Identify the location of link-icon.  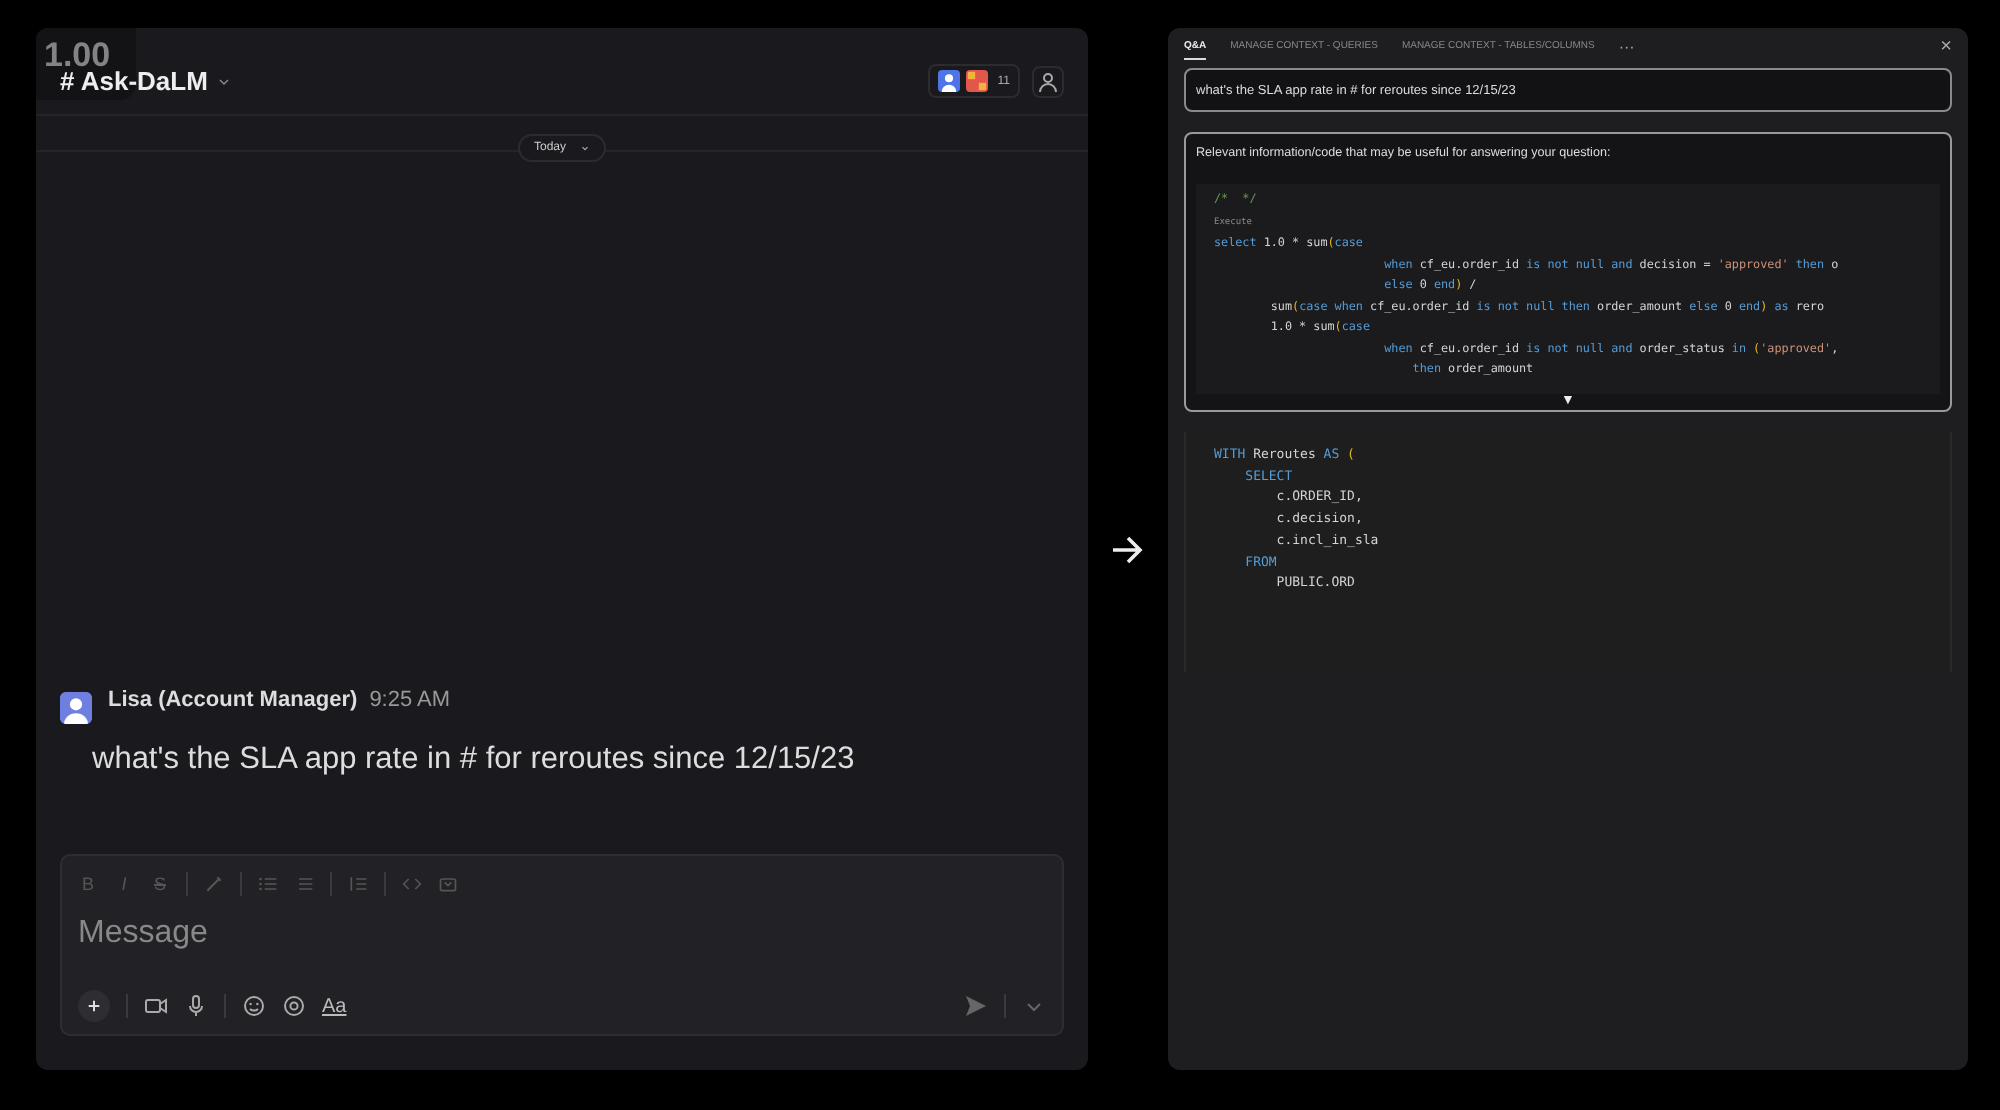
(214, 884).